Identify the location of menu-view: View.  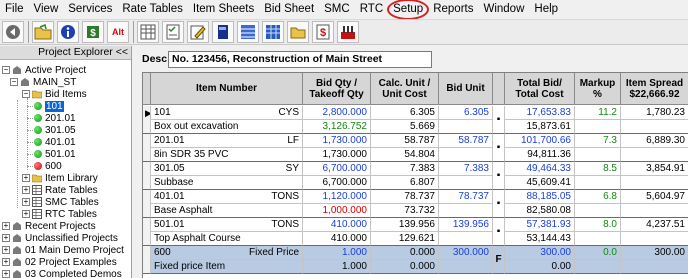
(46, 9).